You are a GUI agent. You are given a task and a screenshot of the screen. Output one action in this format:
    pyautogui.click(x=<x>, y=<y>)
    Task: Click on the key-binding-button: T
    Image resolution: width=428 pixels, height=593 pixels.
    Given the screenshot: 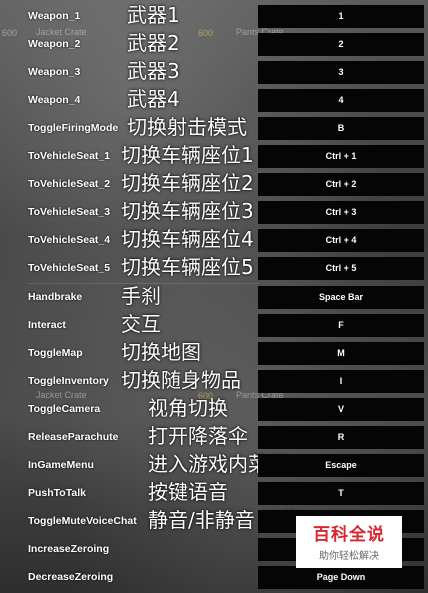 What is the action you would take?
    pyautogui.click(x=341, y=493)
    